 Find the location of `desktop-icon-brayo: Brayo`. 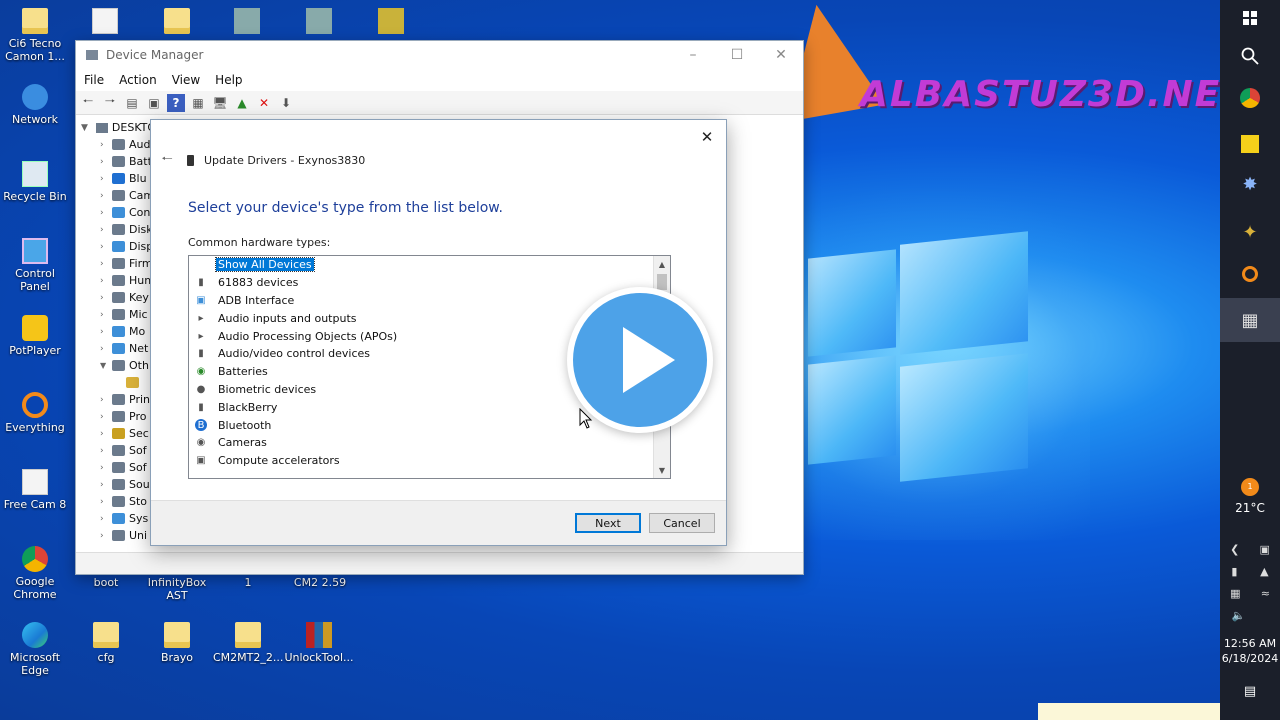

desktop-icon-brayo: Brayo is located at coordinates (177, 643).